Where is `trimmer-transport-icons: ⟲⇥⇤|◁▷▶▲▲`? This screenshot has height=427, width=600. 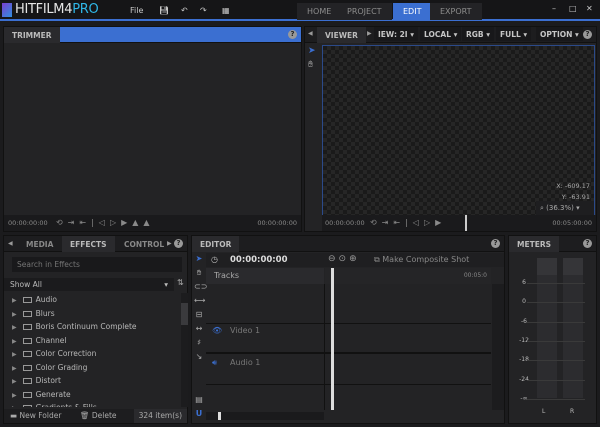
trimmer-transport-icons: ⟲⇥⇤|◁▷▶▲▲ is located at coordinates (105, 222).